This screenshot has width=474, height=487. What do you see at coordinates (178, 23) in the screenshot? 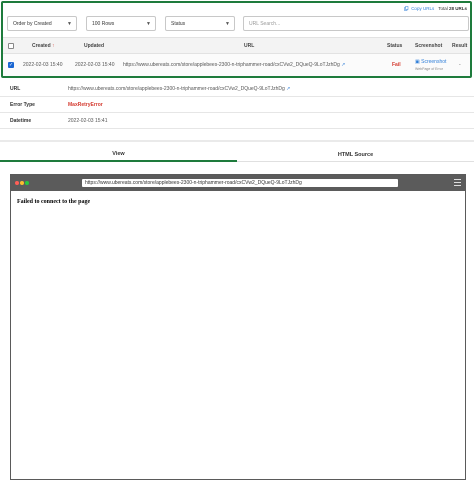
I see `status-select-value: Status` at bounding box center [178, 23].